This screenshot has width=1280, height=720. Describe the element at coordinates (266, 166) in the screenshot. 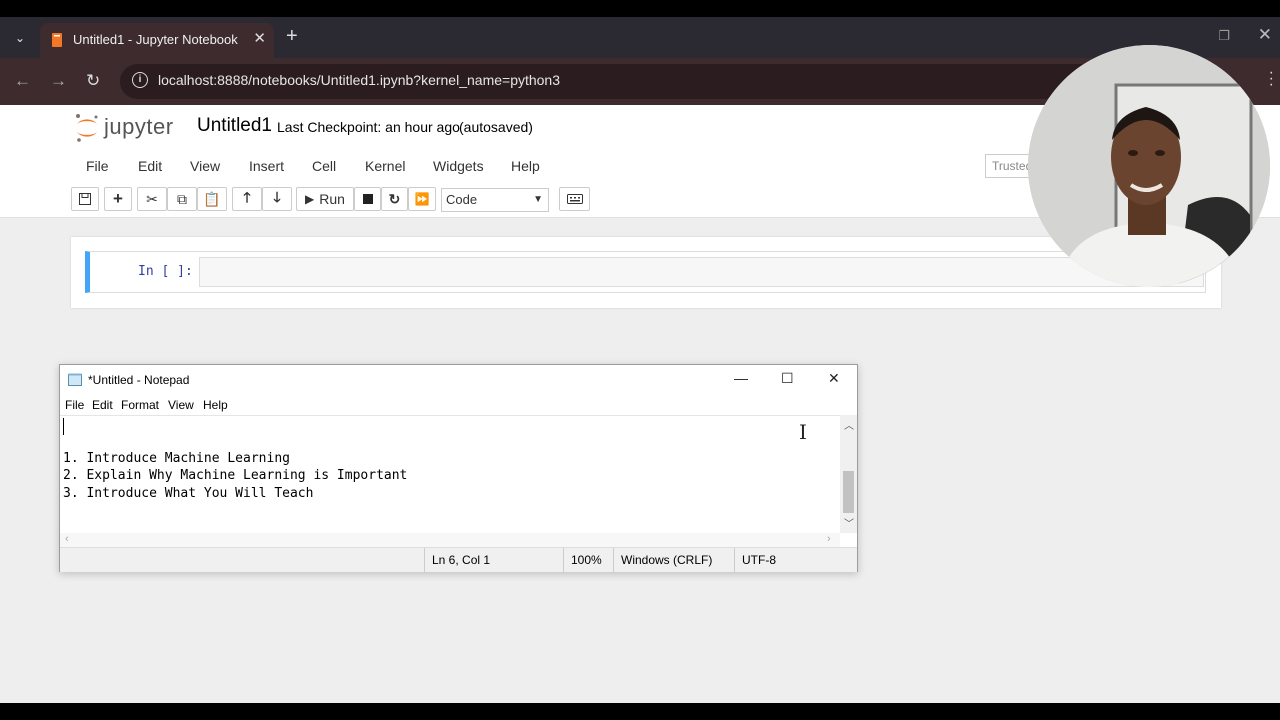

I see `menu-insert: Insert` at that location.